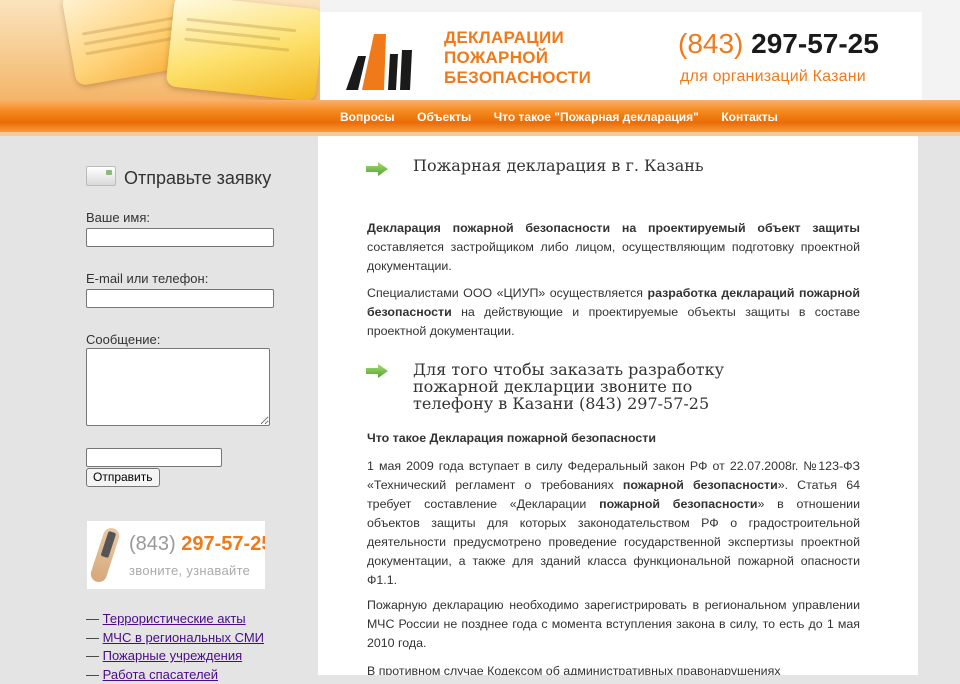 Image resolution: width=960 pixels, height=684 pixels. I want to click on contact-label: E-mail или телефон:, so click(147, 278).